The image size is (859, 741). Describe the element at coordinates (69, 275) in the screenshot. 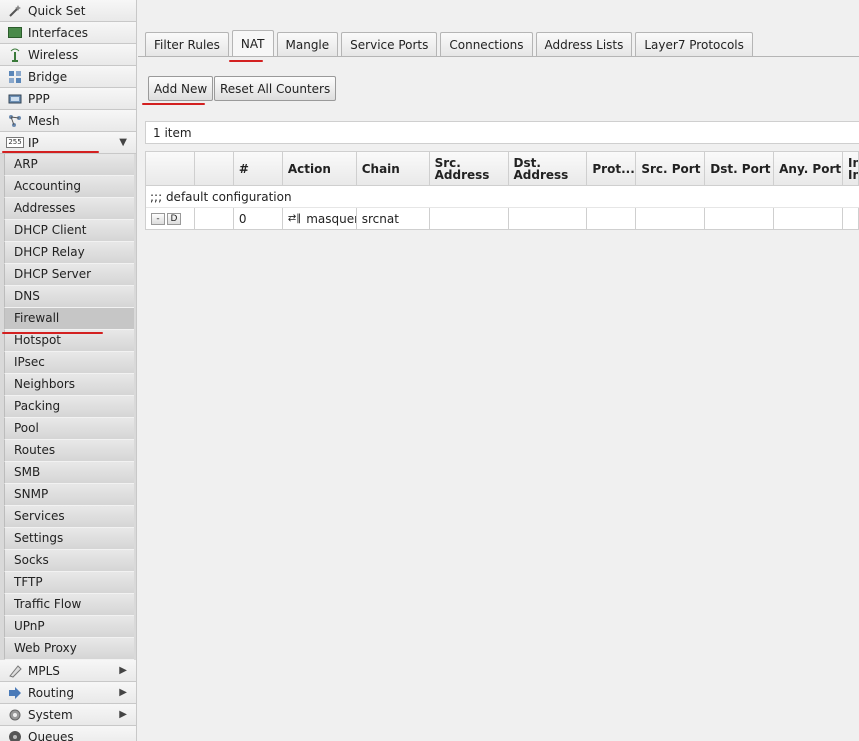

I see `submenu-item-dhcp-server: DHCP Server` at that location.